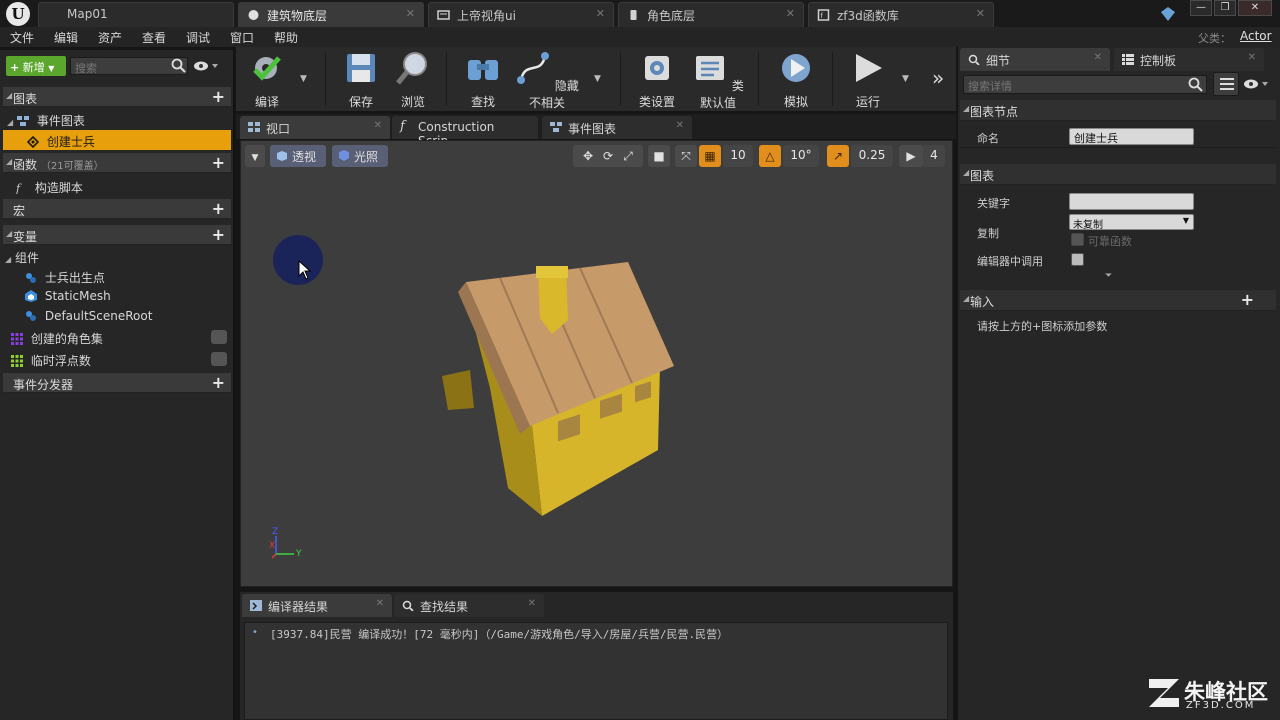 The image size is (1280, 720). I want to click on macros-section-header: 宏 +, so click(117, 209).